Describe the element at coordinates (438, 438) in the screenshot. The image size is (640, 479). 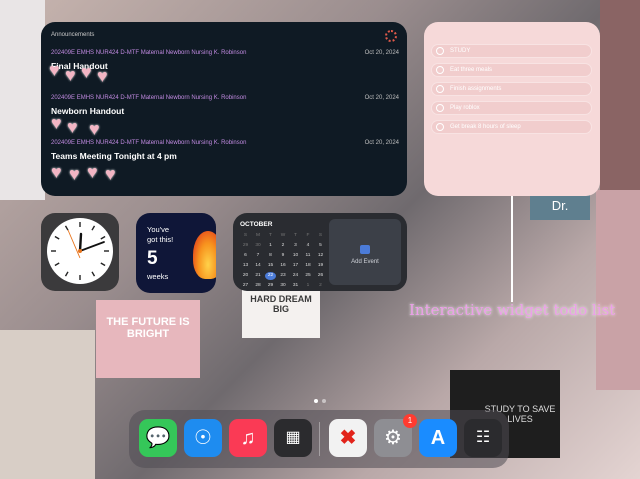
I see `app-store-icon: A` at that location.